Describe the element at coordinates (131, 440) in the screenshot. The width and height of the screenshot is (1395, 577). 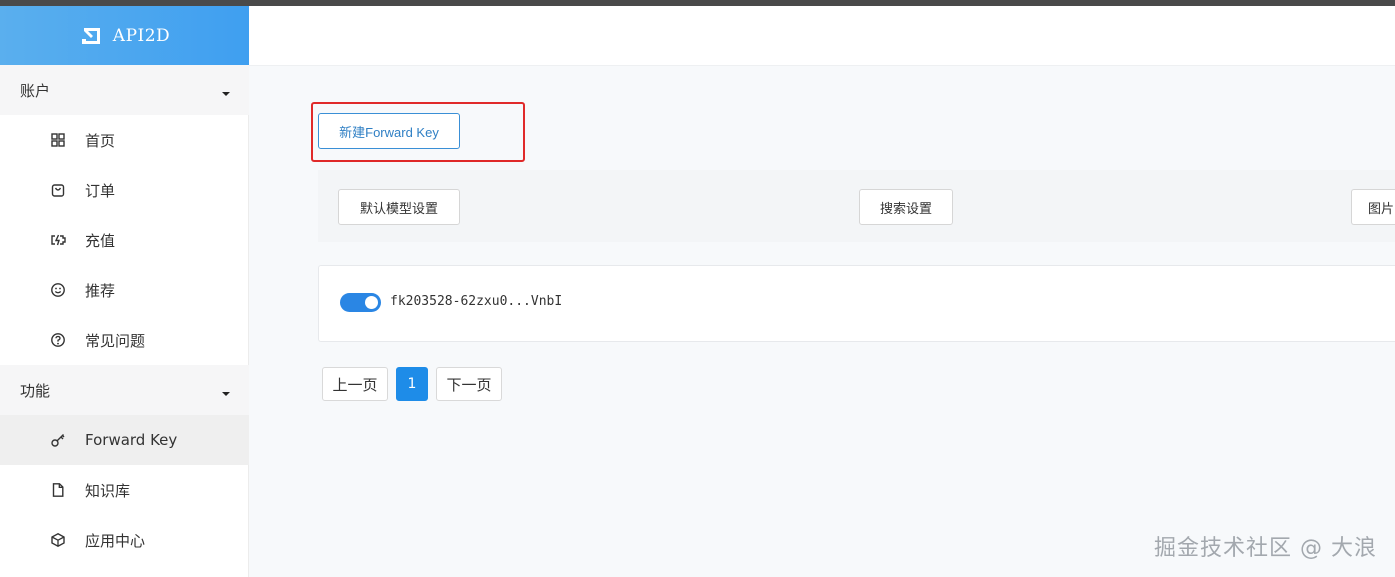
I see `sidebar-item-label: Forward Key` at that location.